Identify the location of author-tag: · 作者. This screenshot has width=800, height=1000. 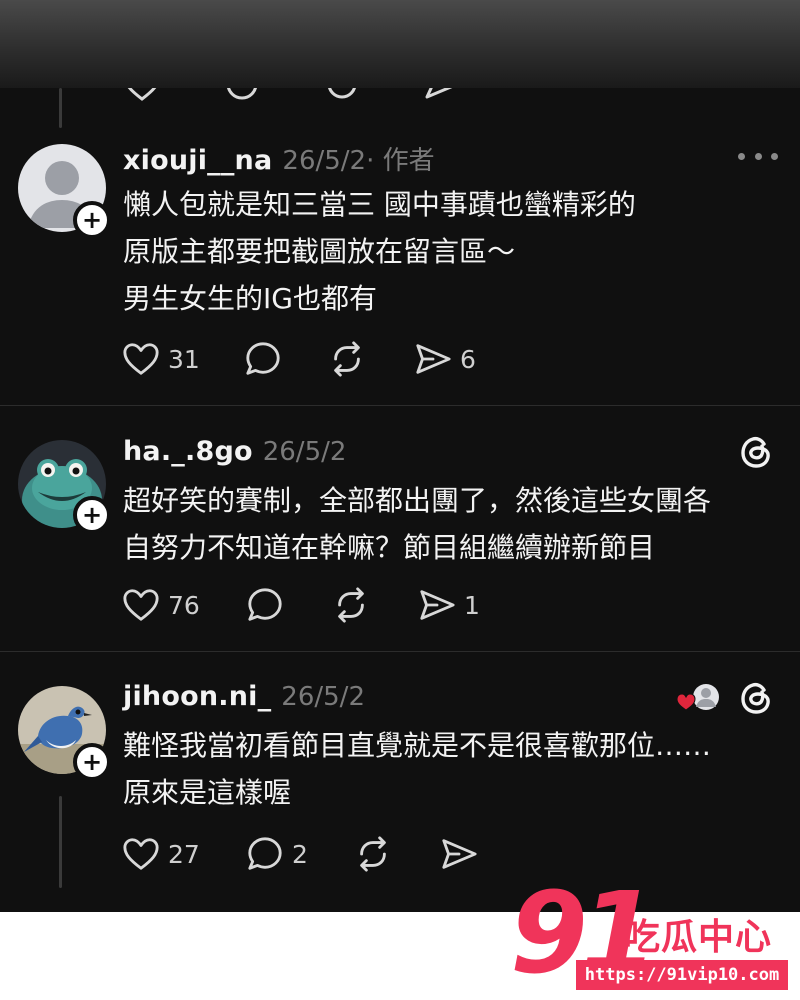
(400, 161).